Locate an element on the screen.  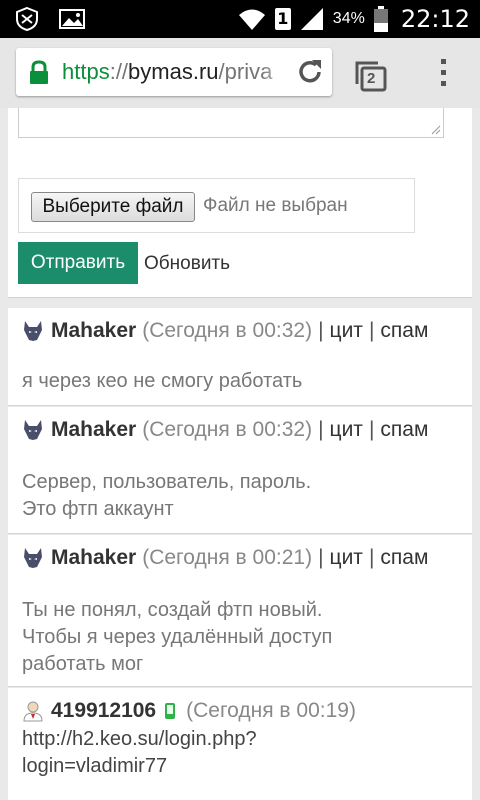
post-header: Mahaker (Сегодня в 00:21) | цит | спам is located at coordinates (225, 558).